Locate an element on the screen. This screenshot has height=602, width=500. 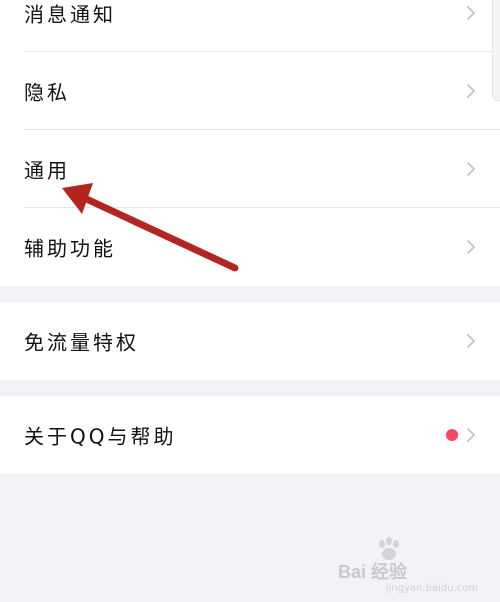
red-dot-badge is located at coordinates (452, 435).